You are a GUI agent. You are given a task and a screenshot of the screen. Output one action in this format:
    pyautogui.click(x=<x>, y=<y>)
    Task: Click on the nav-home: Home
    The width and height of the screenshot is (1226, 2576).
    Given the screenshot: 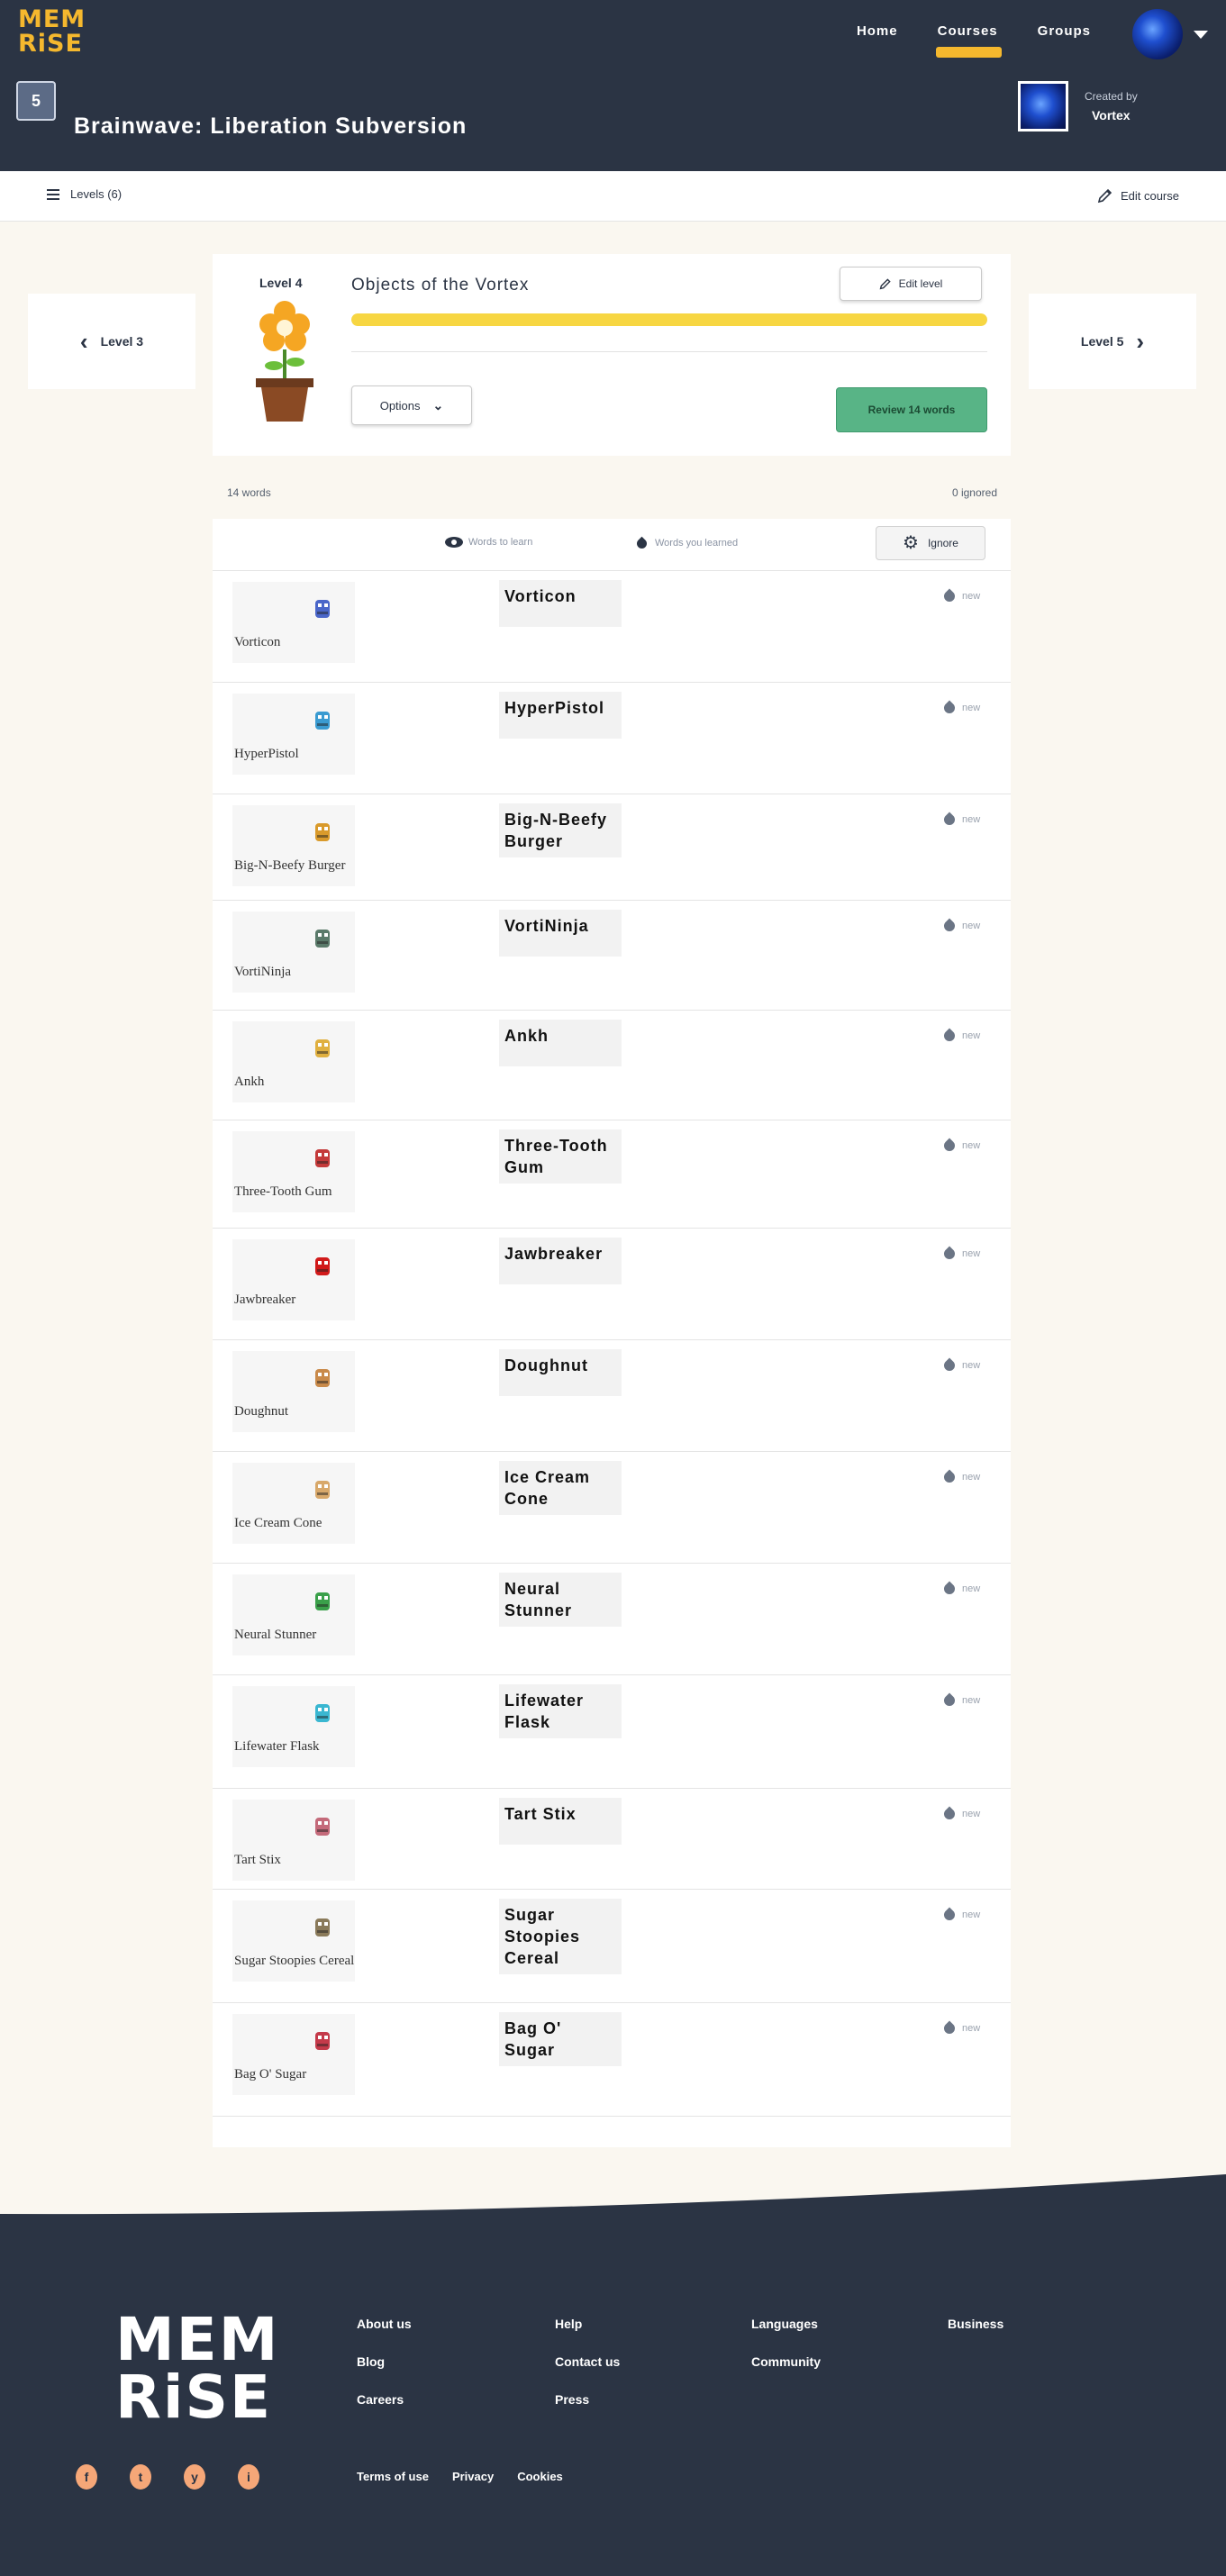 What is the action you would take?
    pyautogui.click(x=877, y=31)
    